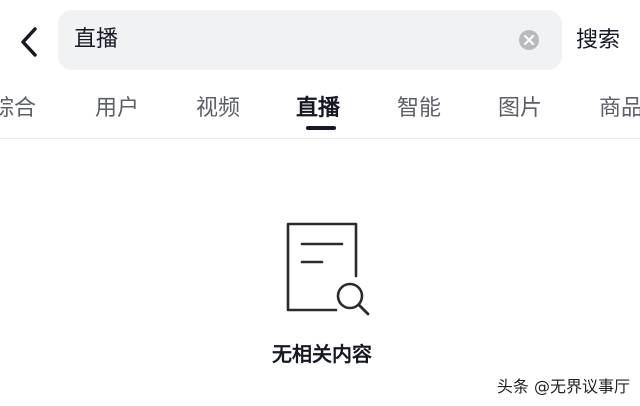  Describe the element at coordinates (218, 109) in the screenshot. I see `tab-videos: 视频` at that location.